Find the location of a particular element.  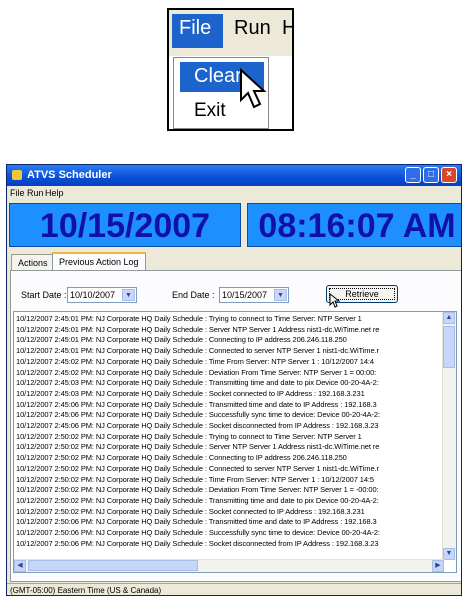

end-date-picker: 10/15/2007 ▼ is located at coordinates (254, 295).